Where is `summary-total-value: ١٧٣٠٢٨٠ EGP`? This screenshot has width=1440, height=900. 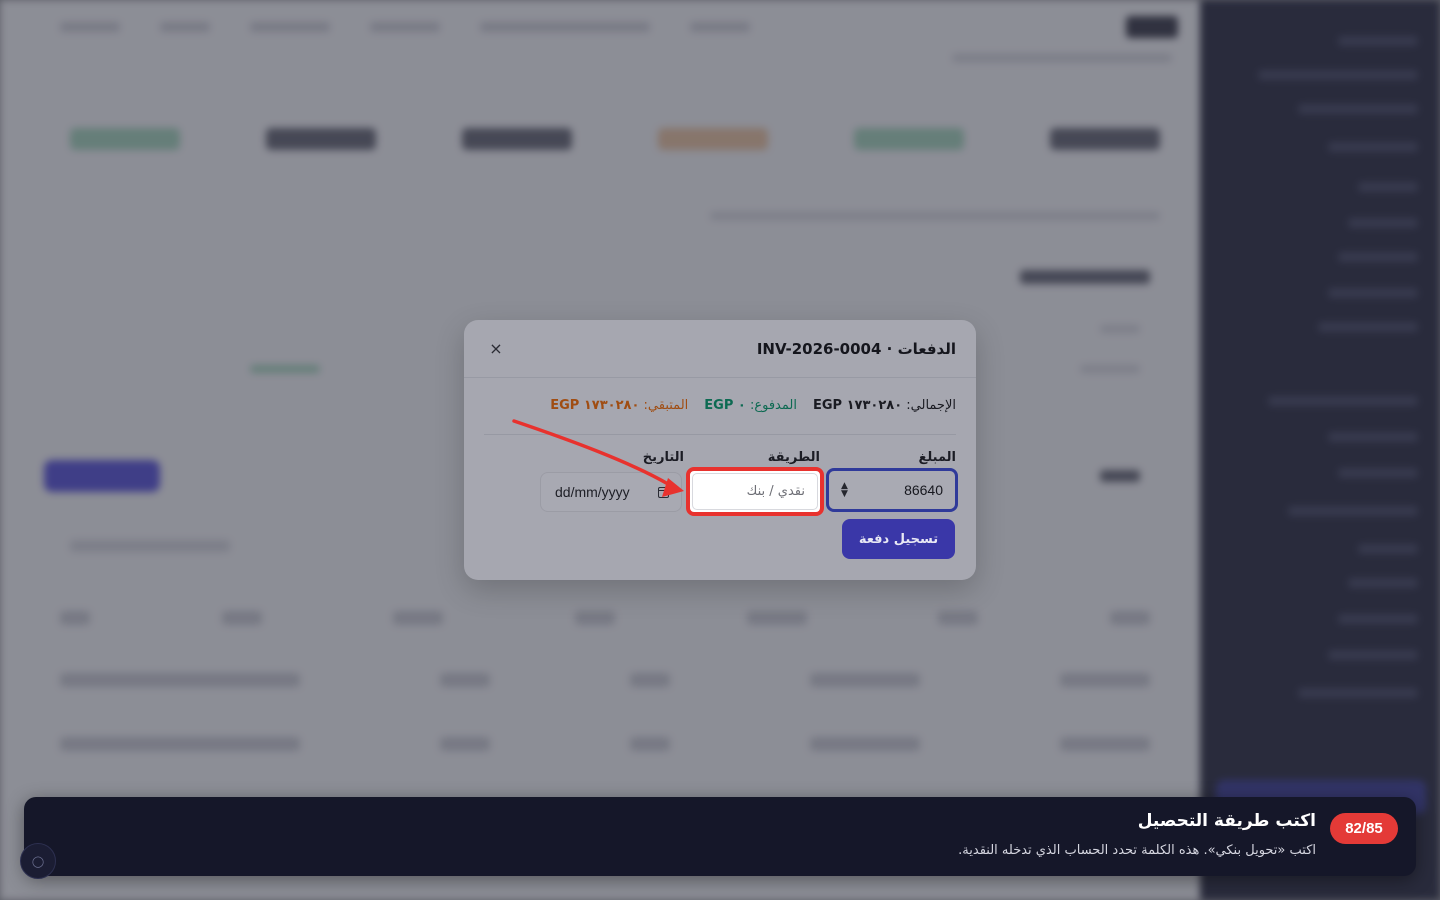
summary-total-value: ١٧٣٠٢٨٠ EGP is located at coordinates (857, 405).